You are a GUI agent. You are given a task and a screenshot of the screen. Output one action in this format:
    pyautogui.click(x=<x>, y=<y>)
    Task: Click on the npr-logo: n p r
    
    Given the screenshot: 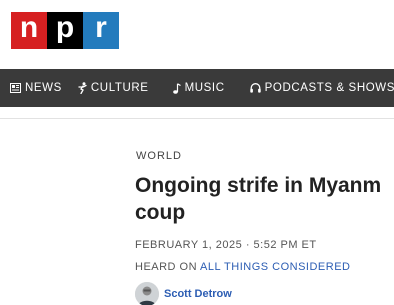 What is the action you would take?
    pyautogui.click(x=65, y=30)
    